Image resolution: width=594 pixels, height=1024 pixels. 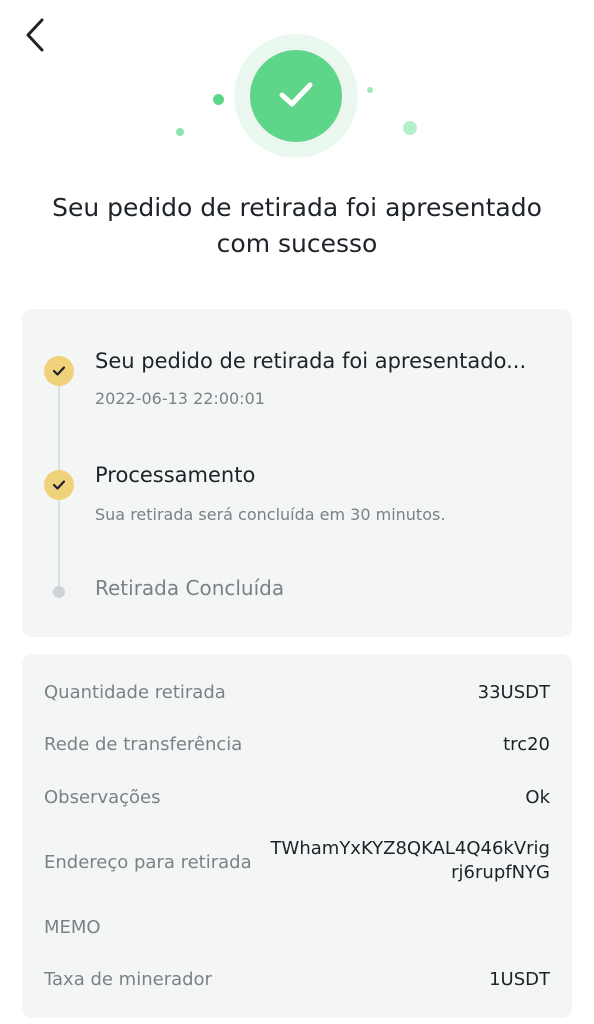 I want to click on success-badge, so click(x=296, y=96).